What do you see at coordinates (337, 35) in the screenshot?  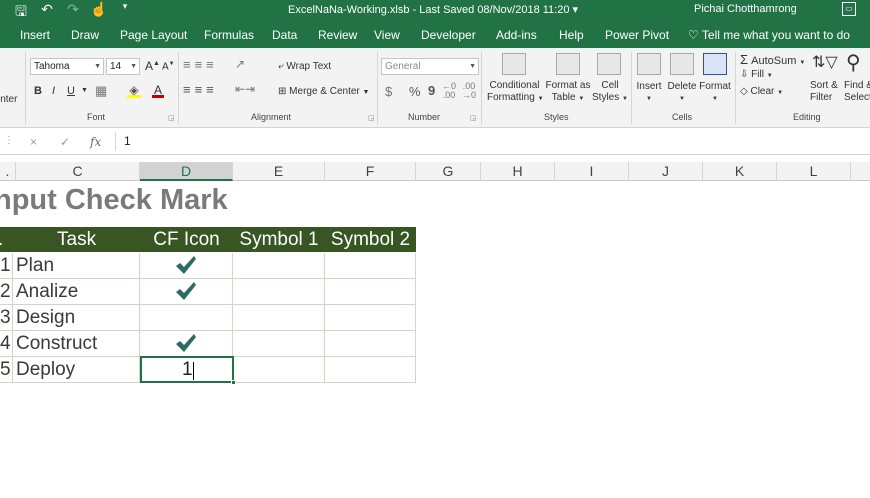 I see `tab-review: Review` at bounding box center [337, 35].